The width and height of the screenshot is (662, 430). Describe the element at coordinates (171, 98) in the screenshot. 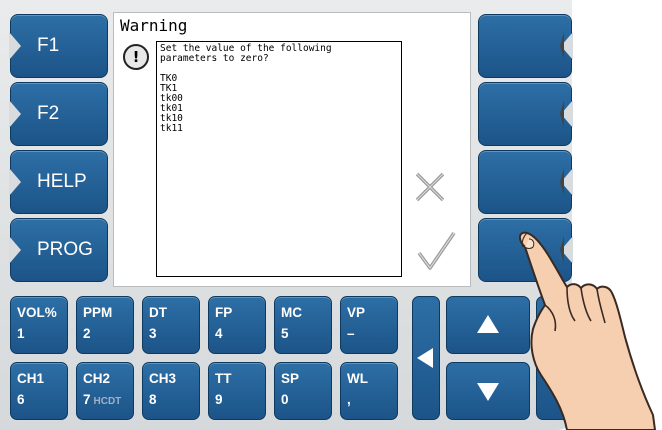

I see `parameter-item: tk00` at that location.